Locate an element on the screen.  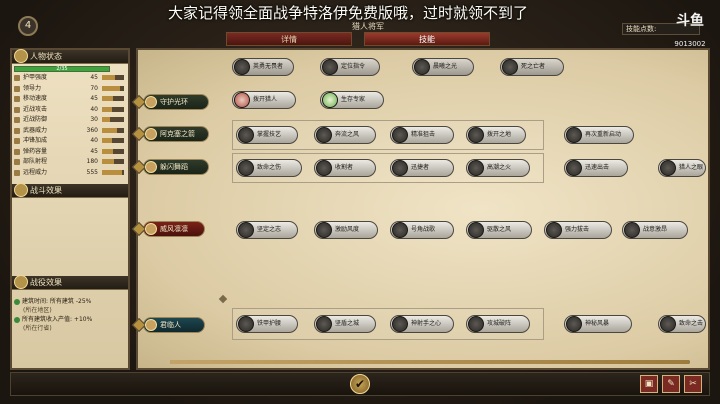
skill-node: 再次重新启动 is located at coordinates (599, 135).